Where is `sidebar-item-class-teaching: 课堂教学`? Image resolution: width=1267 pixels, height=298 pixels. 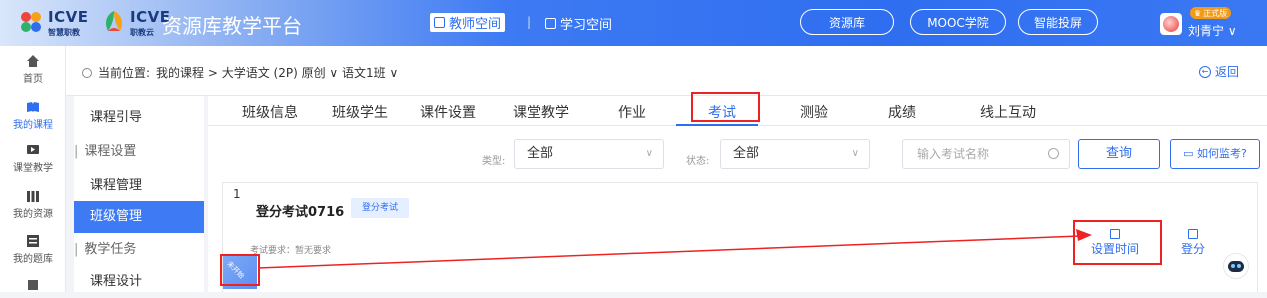 sidebar-item-class-teaching: 课堂教学 is located at coordinates (33, 158).